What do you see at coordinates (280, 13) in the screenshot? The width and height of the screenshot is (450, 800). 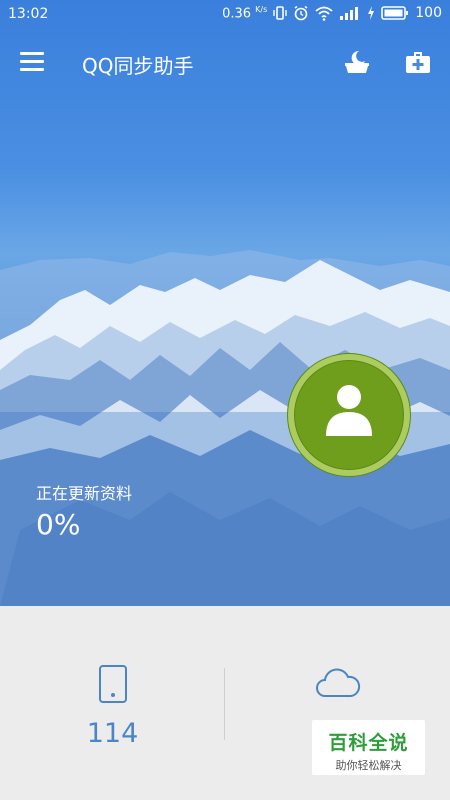 I see `vibrate-icon` at bounding box center [280, 13].